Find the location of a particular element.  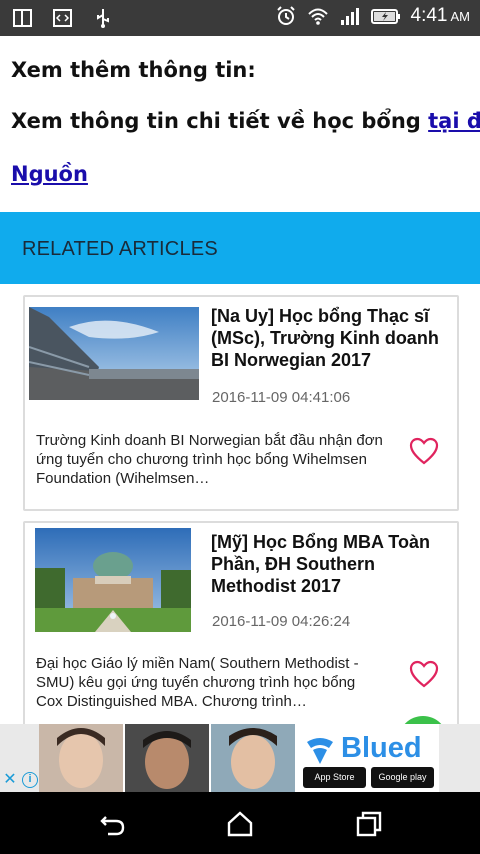

battery-charging-icon is located at coordinates (385, 16).